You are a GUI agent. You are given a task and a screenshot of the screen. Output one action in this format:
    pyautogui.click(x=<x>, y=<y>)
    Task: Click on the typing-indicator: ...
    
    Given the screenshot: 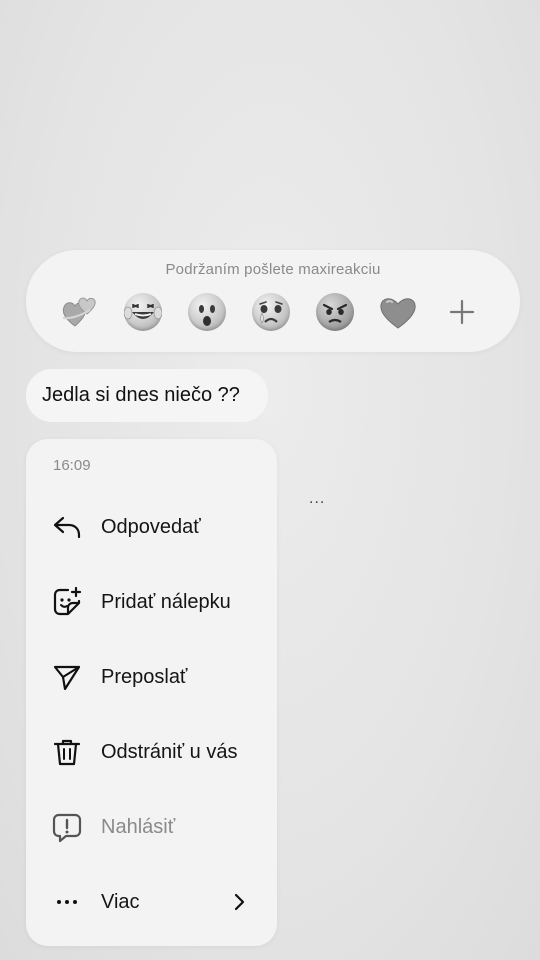 What is the action you would take?
    pyautogui.click(x=317, y=498)
    